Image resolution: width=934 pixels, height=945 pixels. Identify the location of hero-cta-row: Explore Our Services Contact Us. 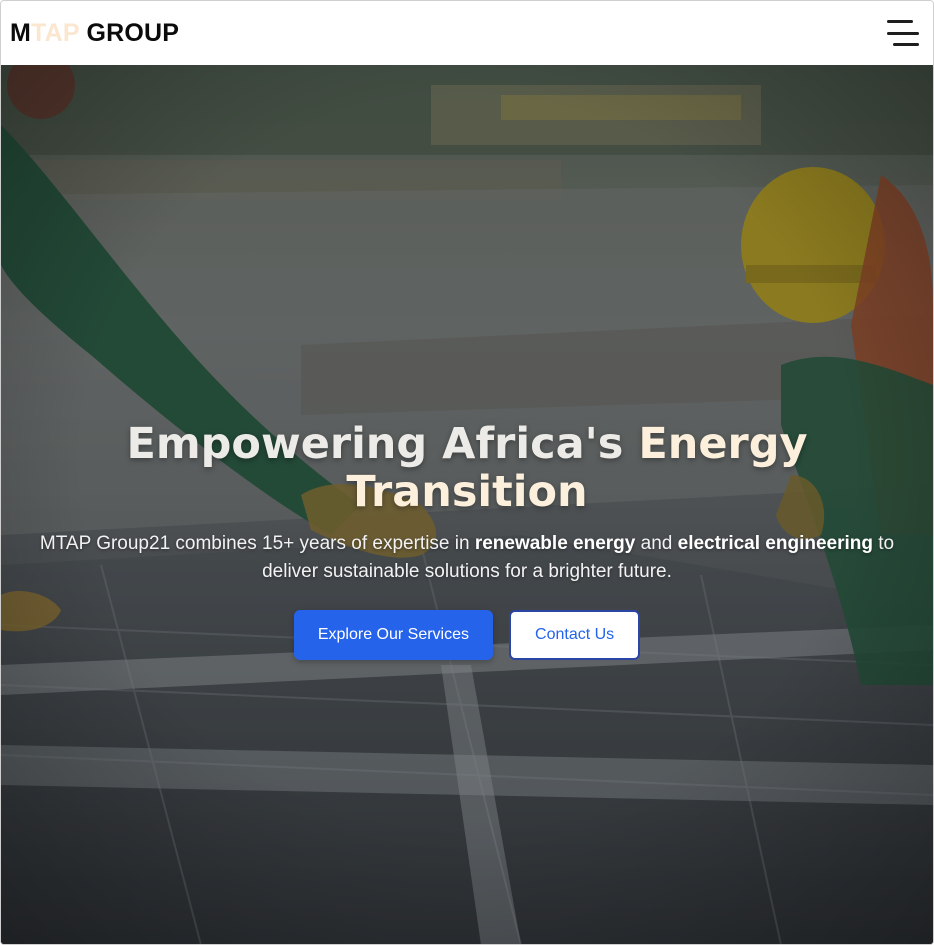
(467, 635).